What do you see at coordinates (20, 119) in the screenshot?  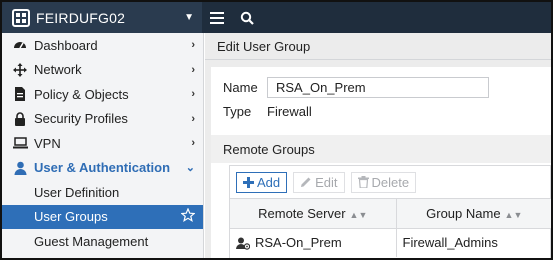 I see `lock-icon` at bounding box center [20, 119].